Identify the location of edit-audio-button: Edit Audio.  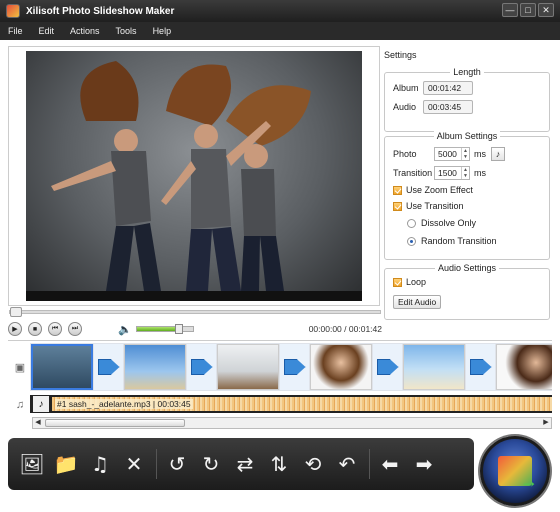
(417, 302).